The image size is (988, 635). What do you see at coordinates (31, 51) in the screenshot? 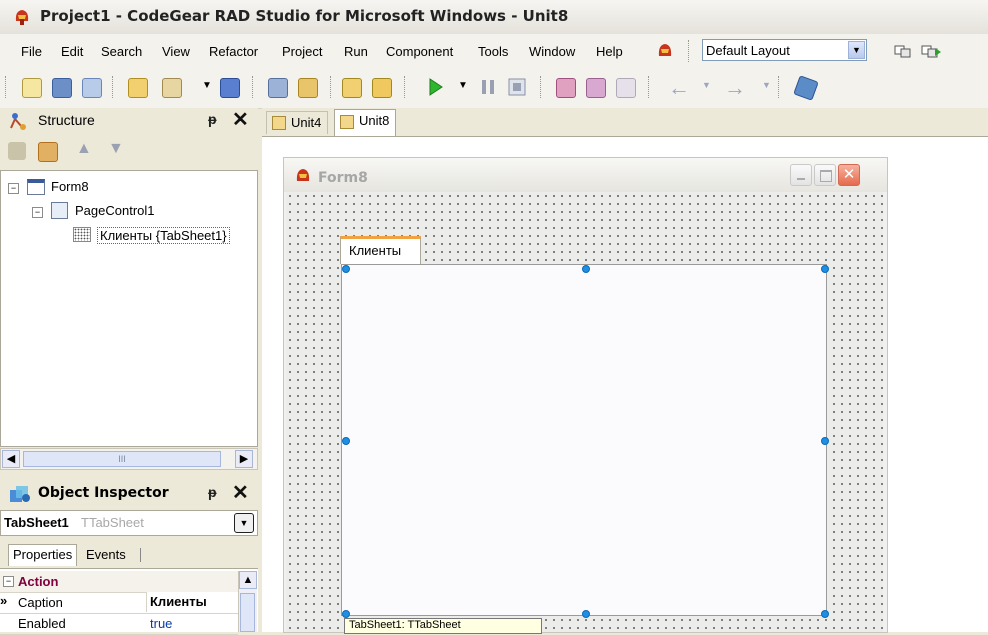
I see `menu-file: File` at bounding box center [31, 51].